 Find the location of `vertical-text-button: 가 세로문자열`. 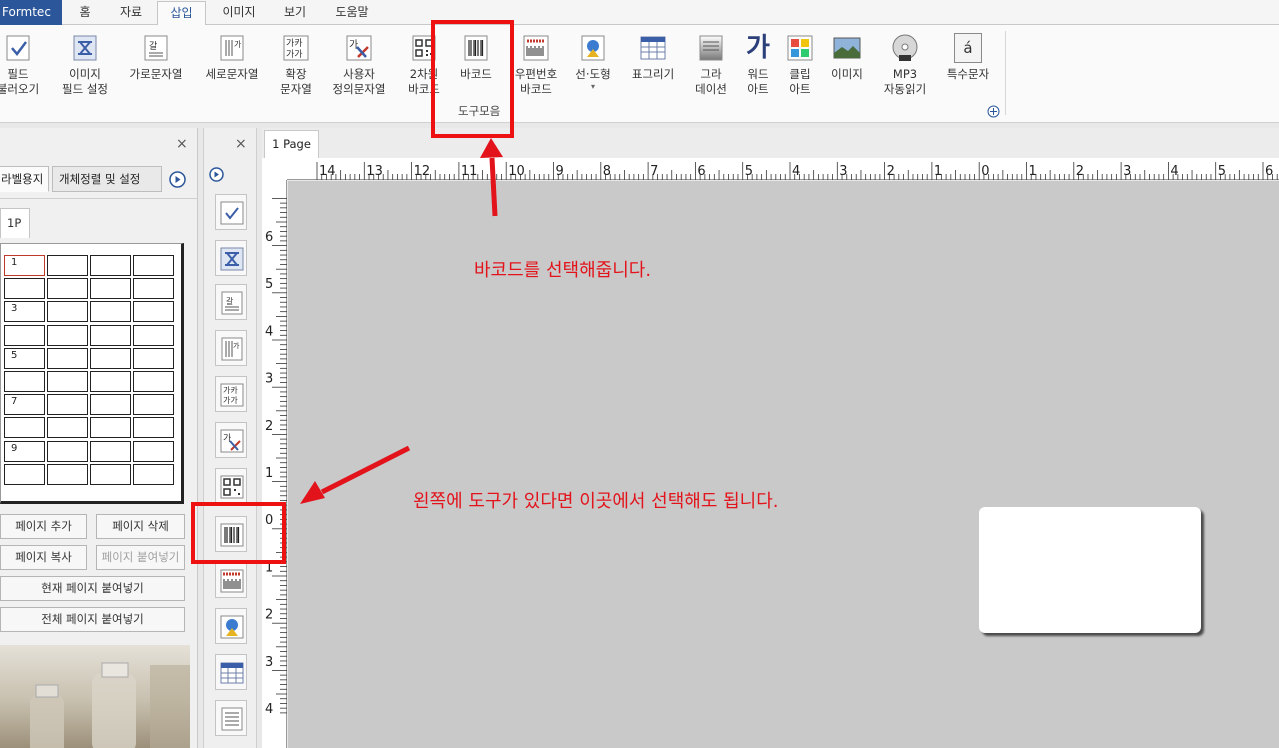

vertical-text-button: 가 세로문자열 is located at coordinates (232, 78).